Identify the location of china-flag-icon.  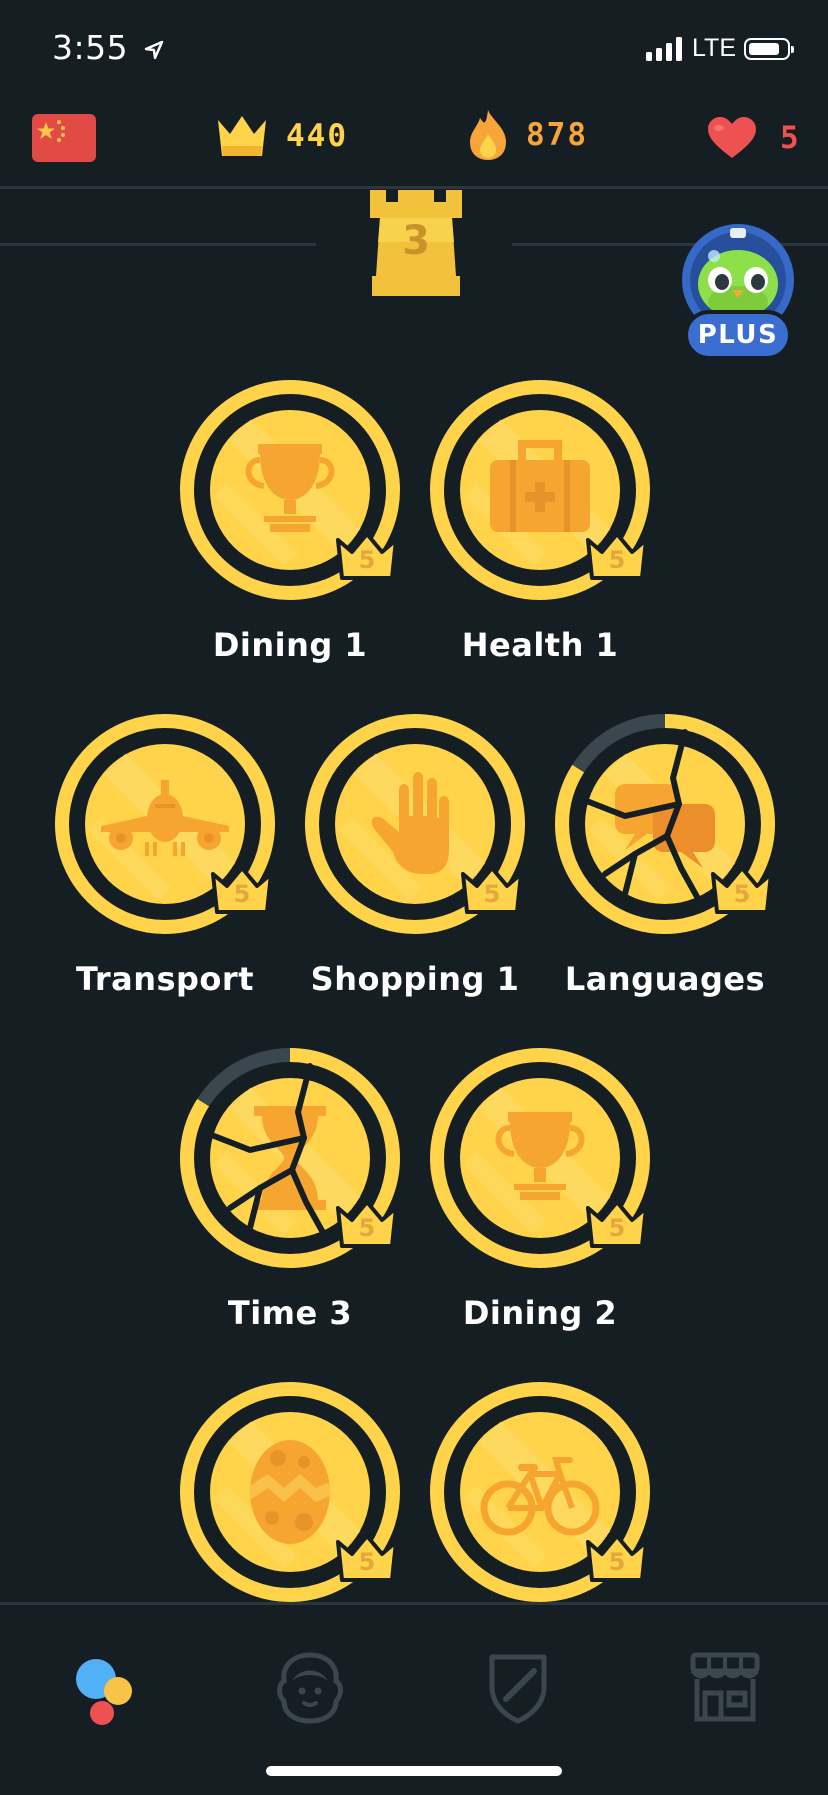
(64, 138).